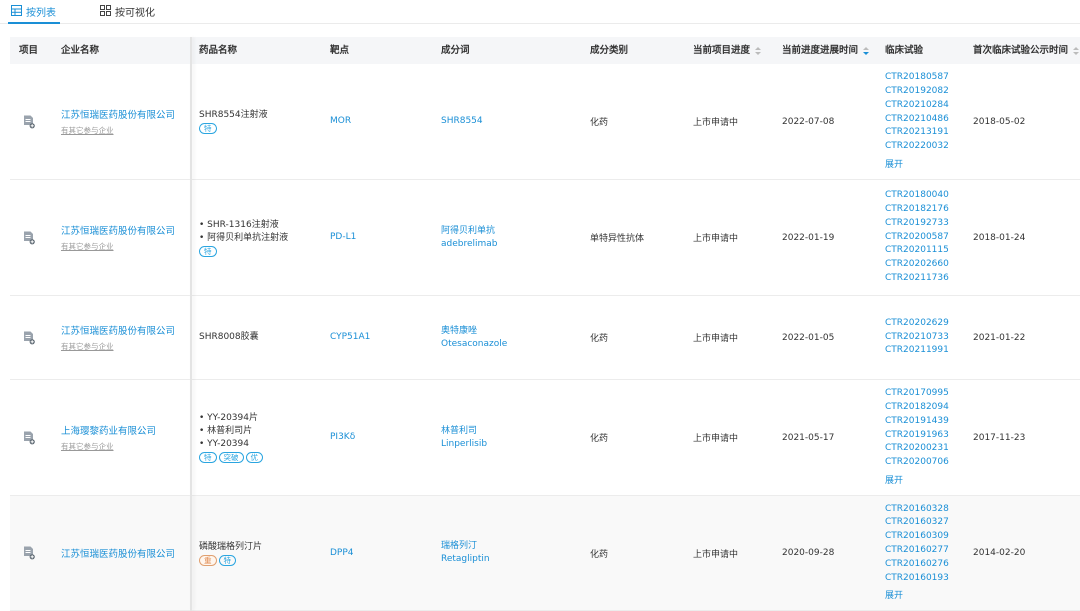 The width and height of the screenshot is (1080, 611). What do you see at coordinates (927, 551) in the screenshot?
I see `trial-link: CTR20160277` at bounding box center [927, 551].